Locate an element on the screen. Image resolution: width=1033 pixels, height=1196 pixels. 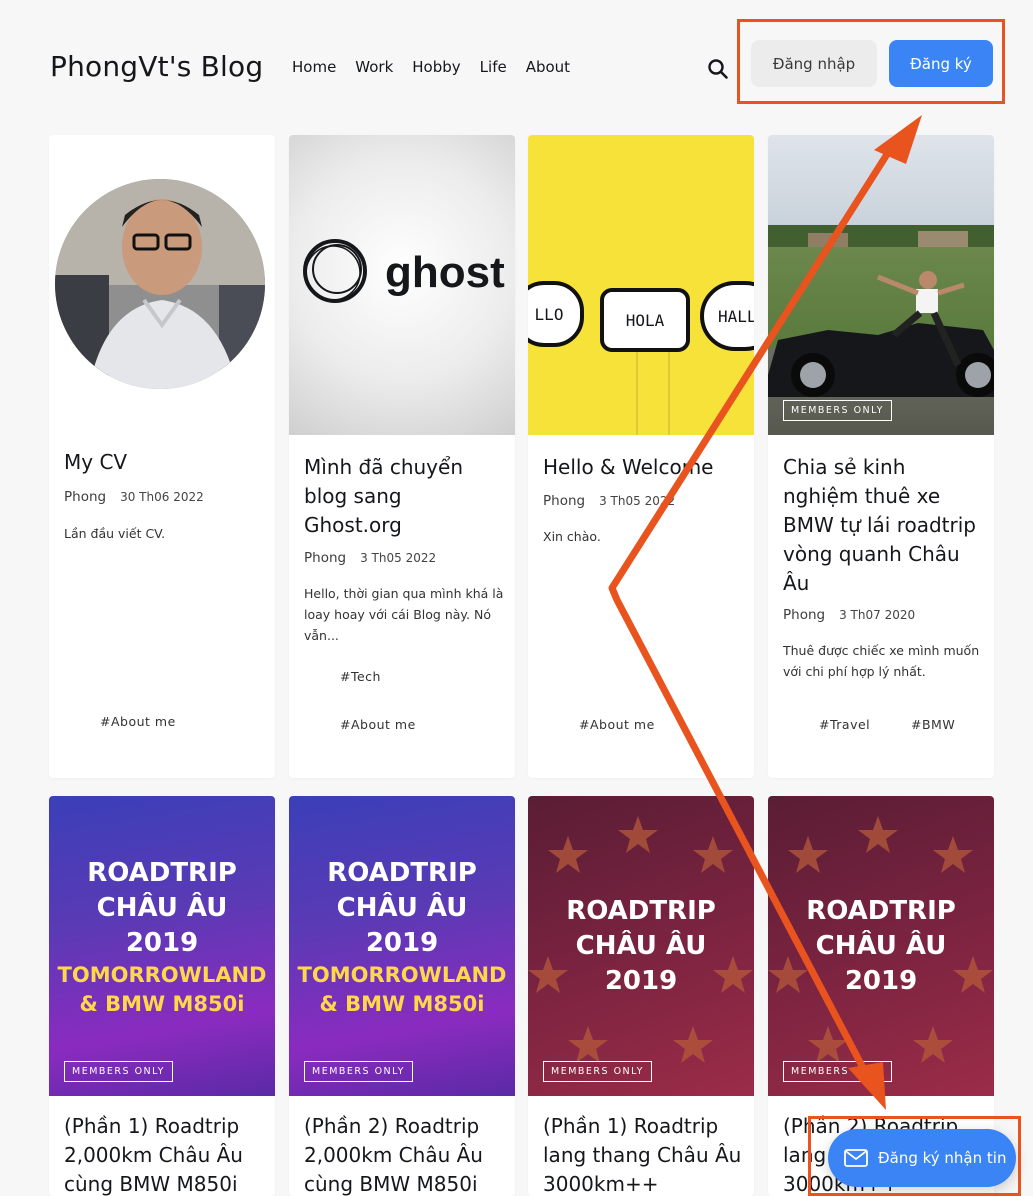
nav-home: Home is located at coordinates (314, 67).